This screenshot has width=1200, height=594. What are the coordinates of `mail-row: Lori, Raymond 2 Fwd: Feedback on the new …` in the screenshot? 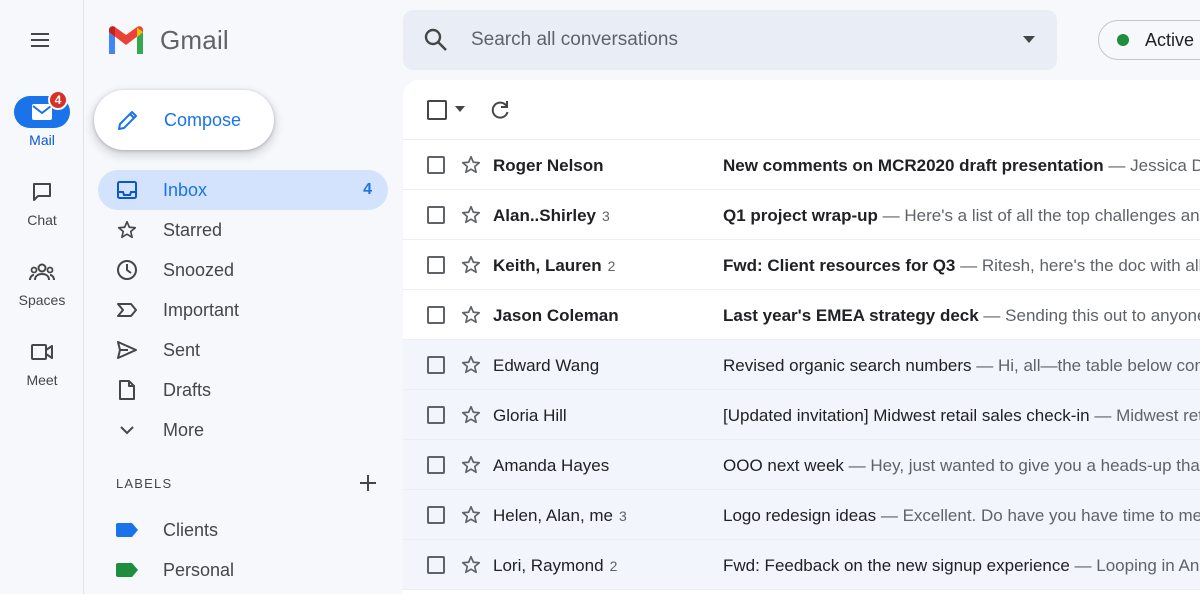 It's located at (801, 565).